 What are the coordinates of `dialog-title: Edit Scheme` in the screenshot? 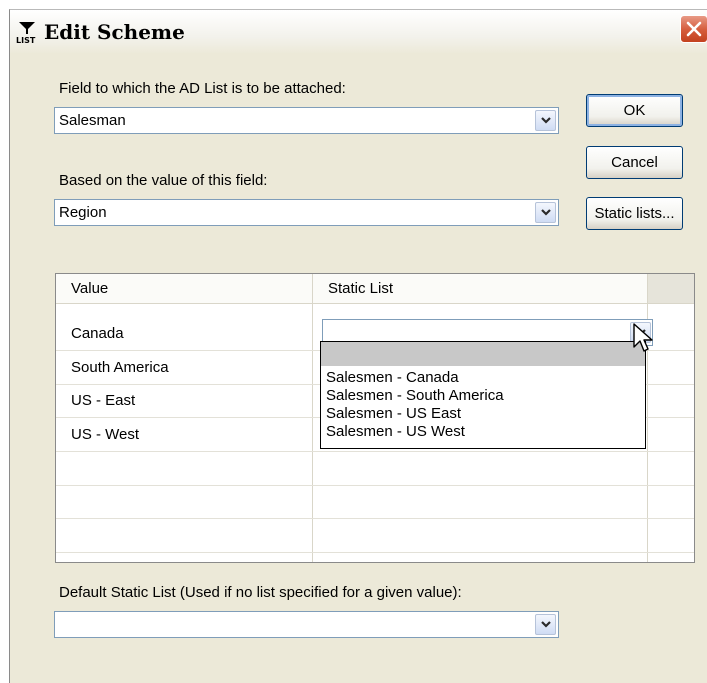 It's located at (114, 32).